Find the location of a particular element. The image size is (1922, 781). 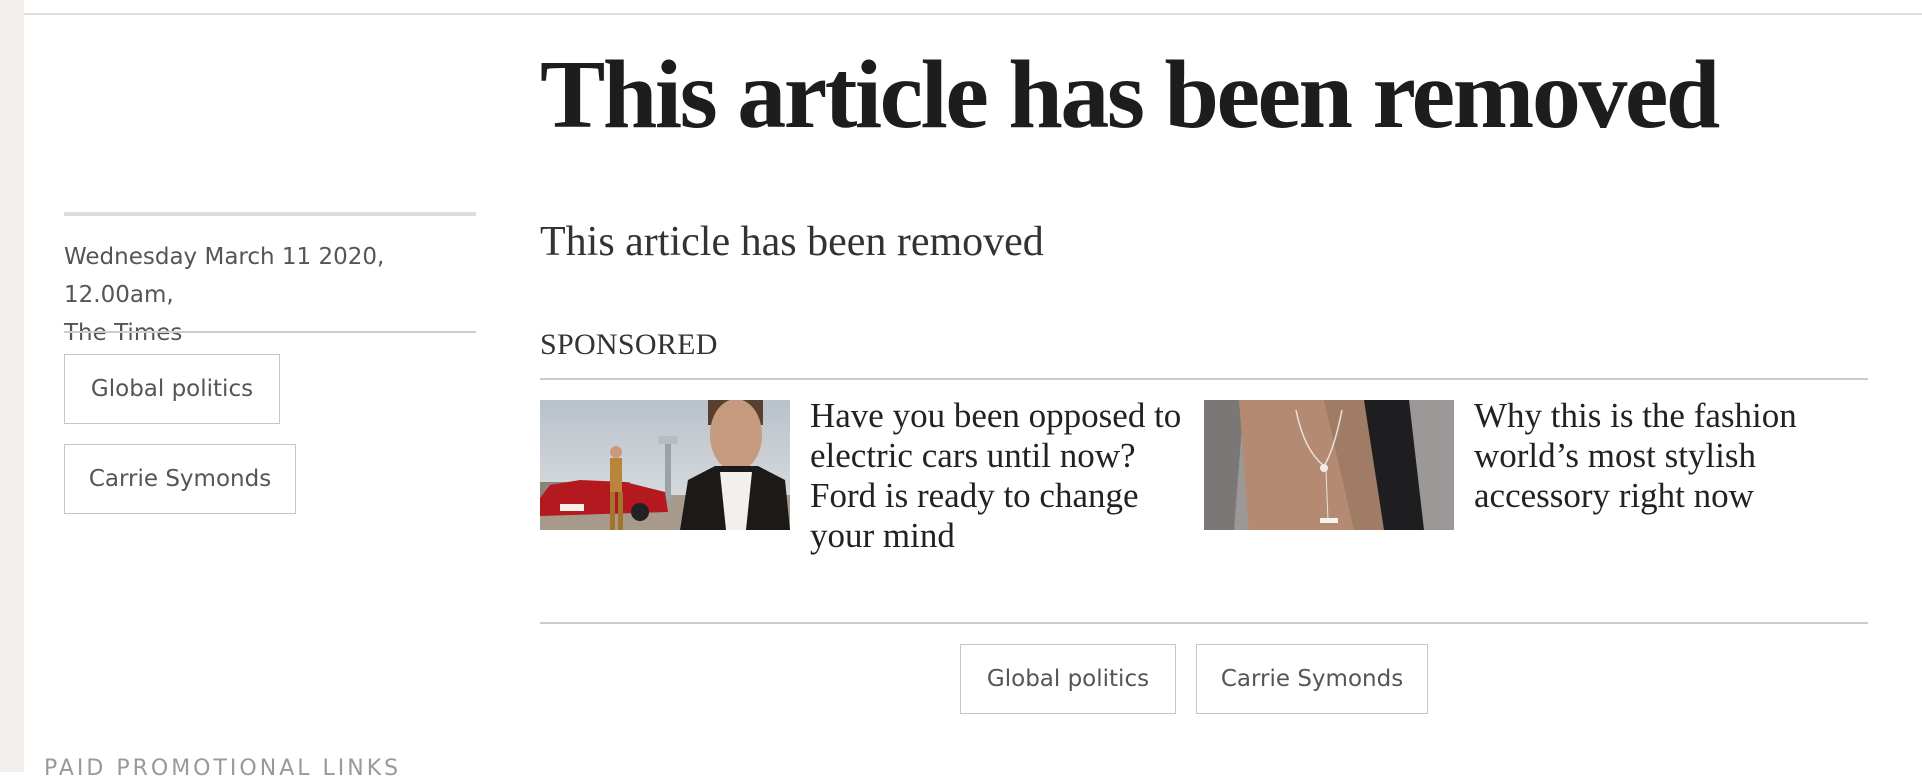

tag-global-politics: Global politics is located at coordinates (172, 389).